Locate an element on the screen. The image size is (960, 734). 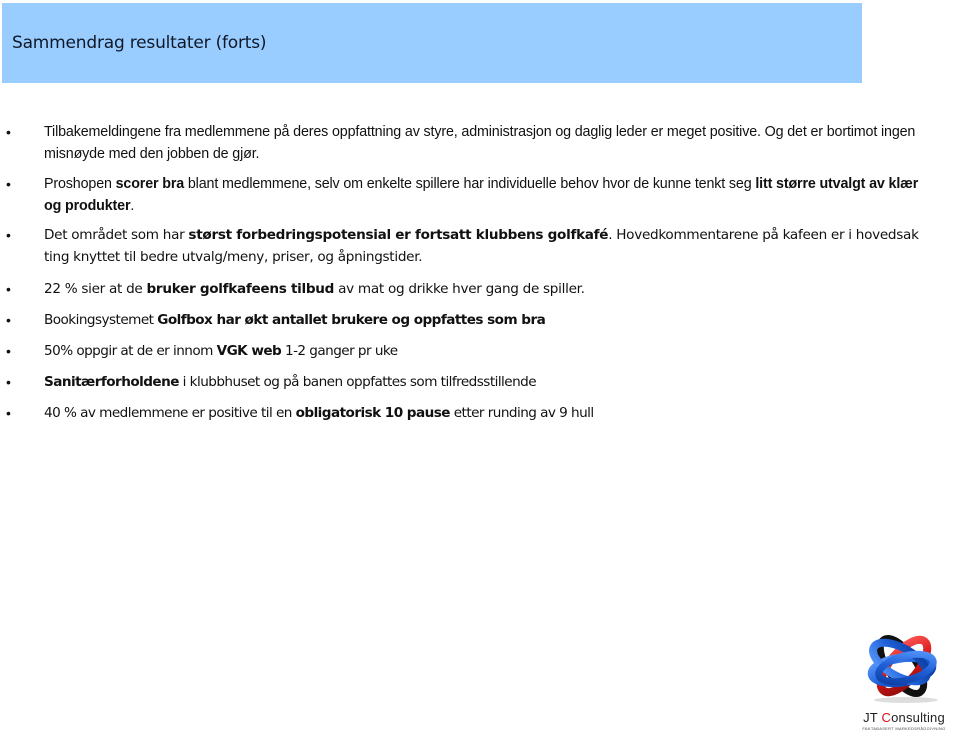
bullet-text-segment: 40 % av medlemmene er positive til en is located at coordinates (170, 413).